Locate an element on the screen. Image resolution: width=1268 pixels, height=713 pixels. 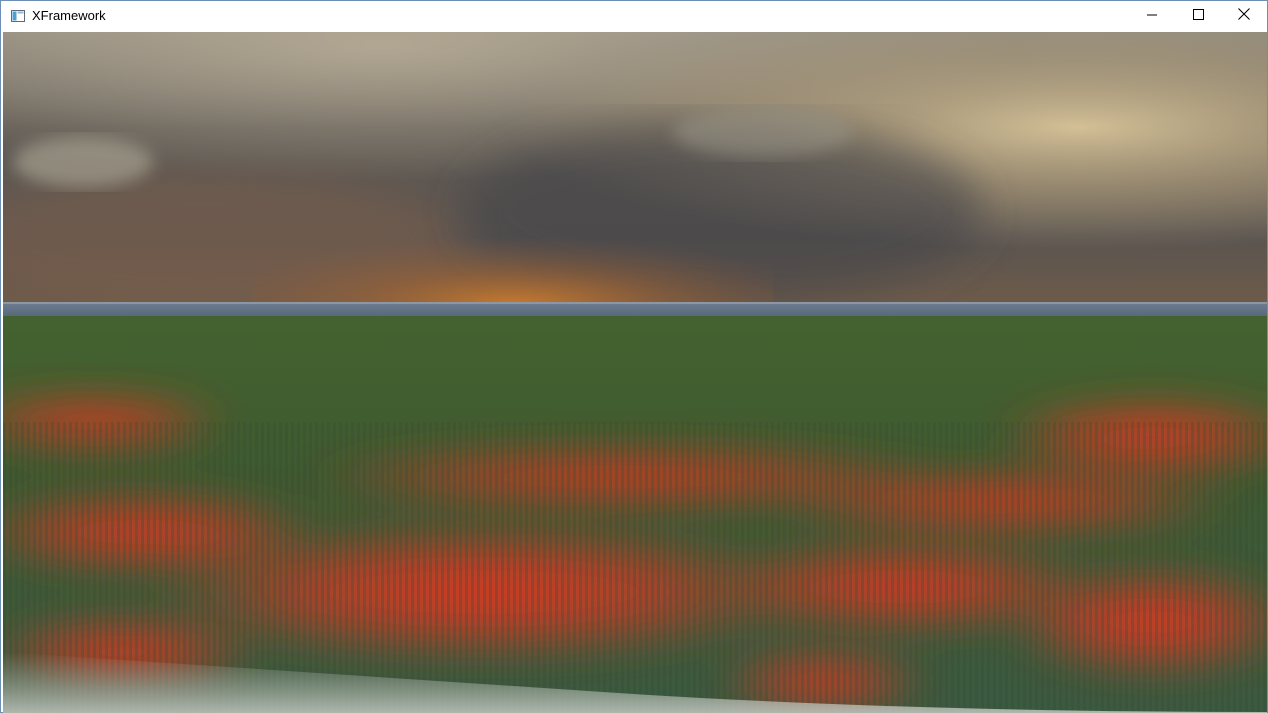
close-icon is located at coordinates (1244, 16).